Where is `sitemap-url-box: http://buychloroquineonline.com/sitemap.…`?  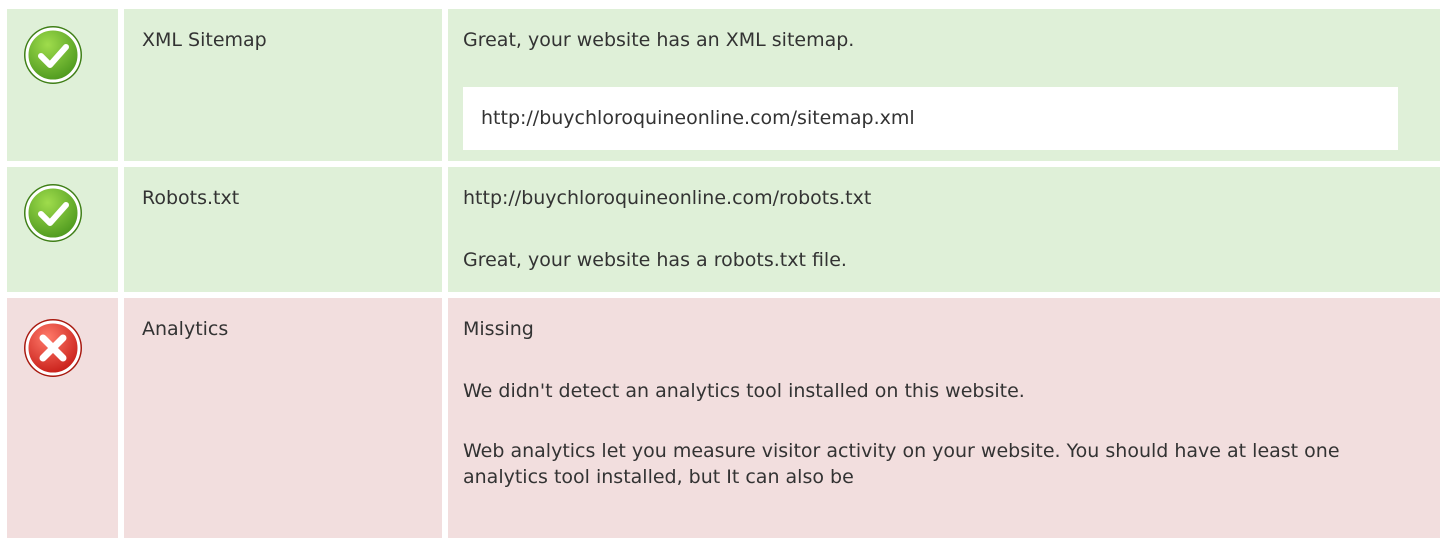 sitemap-url-box: http://buychloroquineonline.com/sitemap.… is located at coordinates (930, 118).